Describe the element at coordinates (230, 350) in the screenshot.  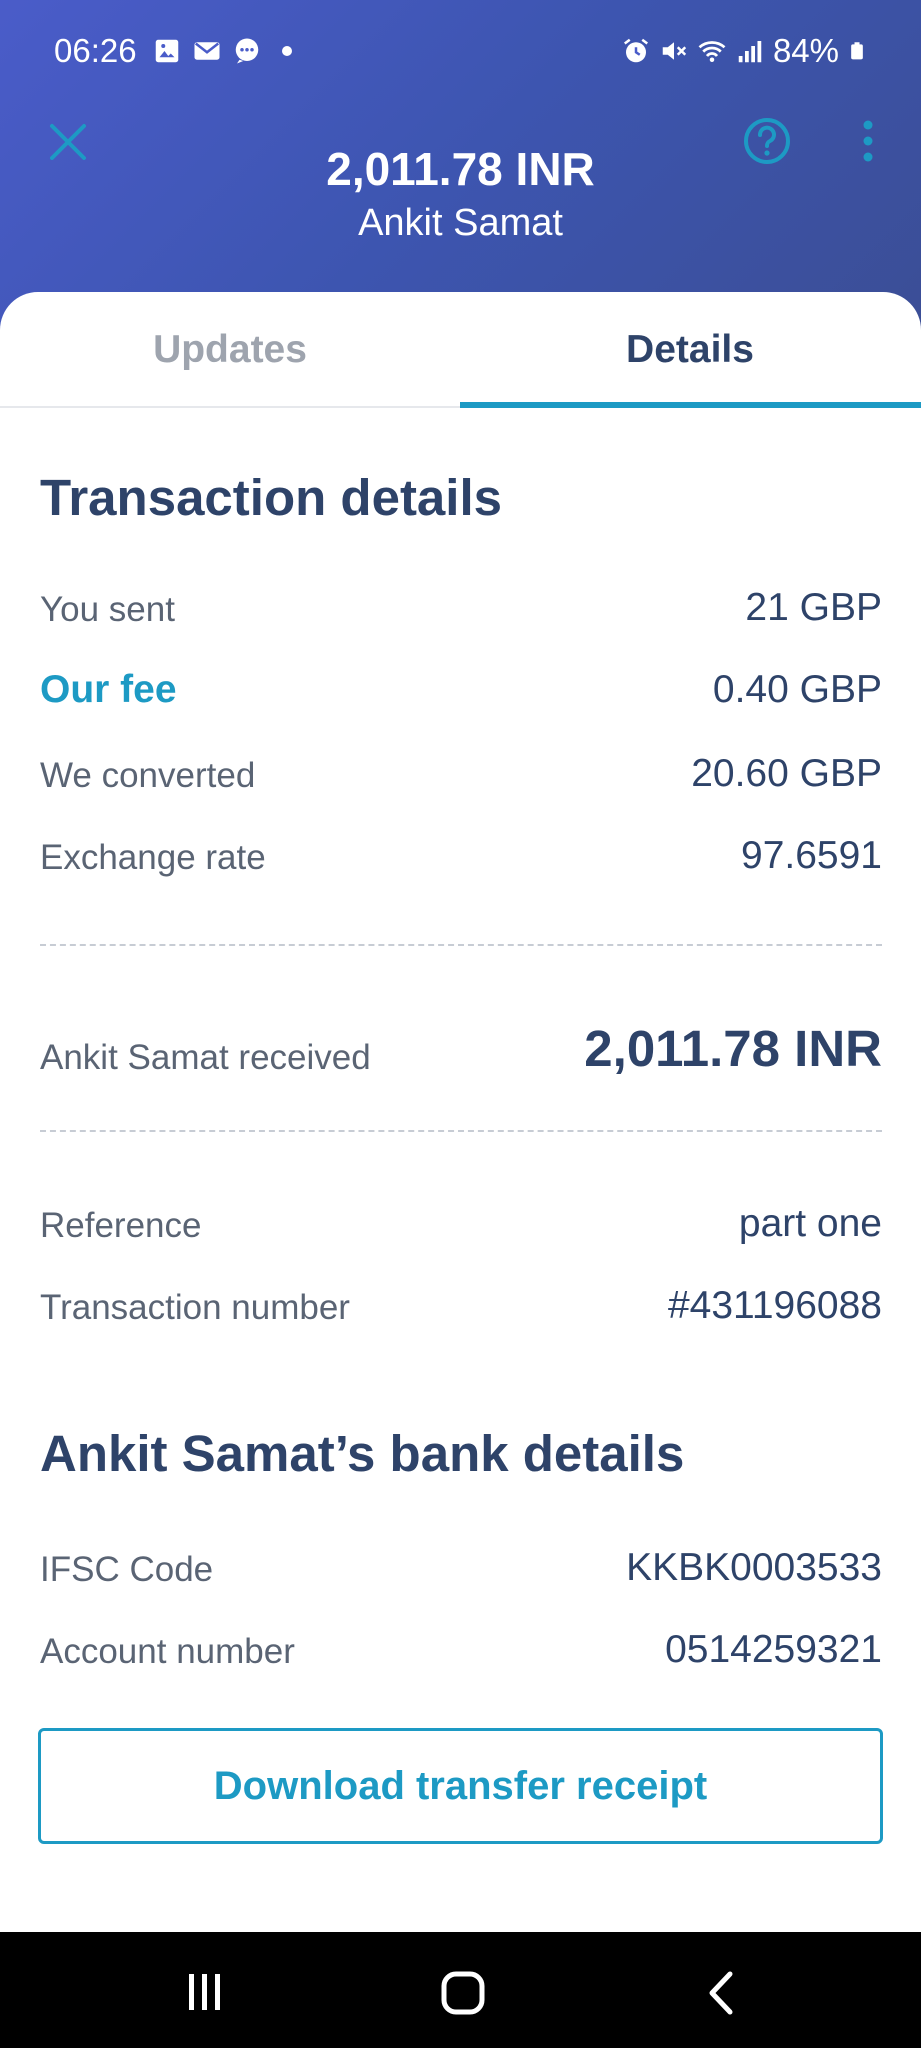
I see `tab-updates: Updates` at that location.